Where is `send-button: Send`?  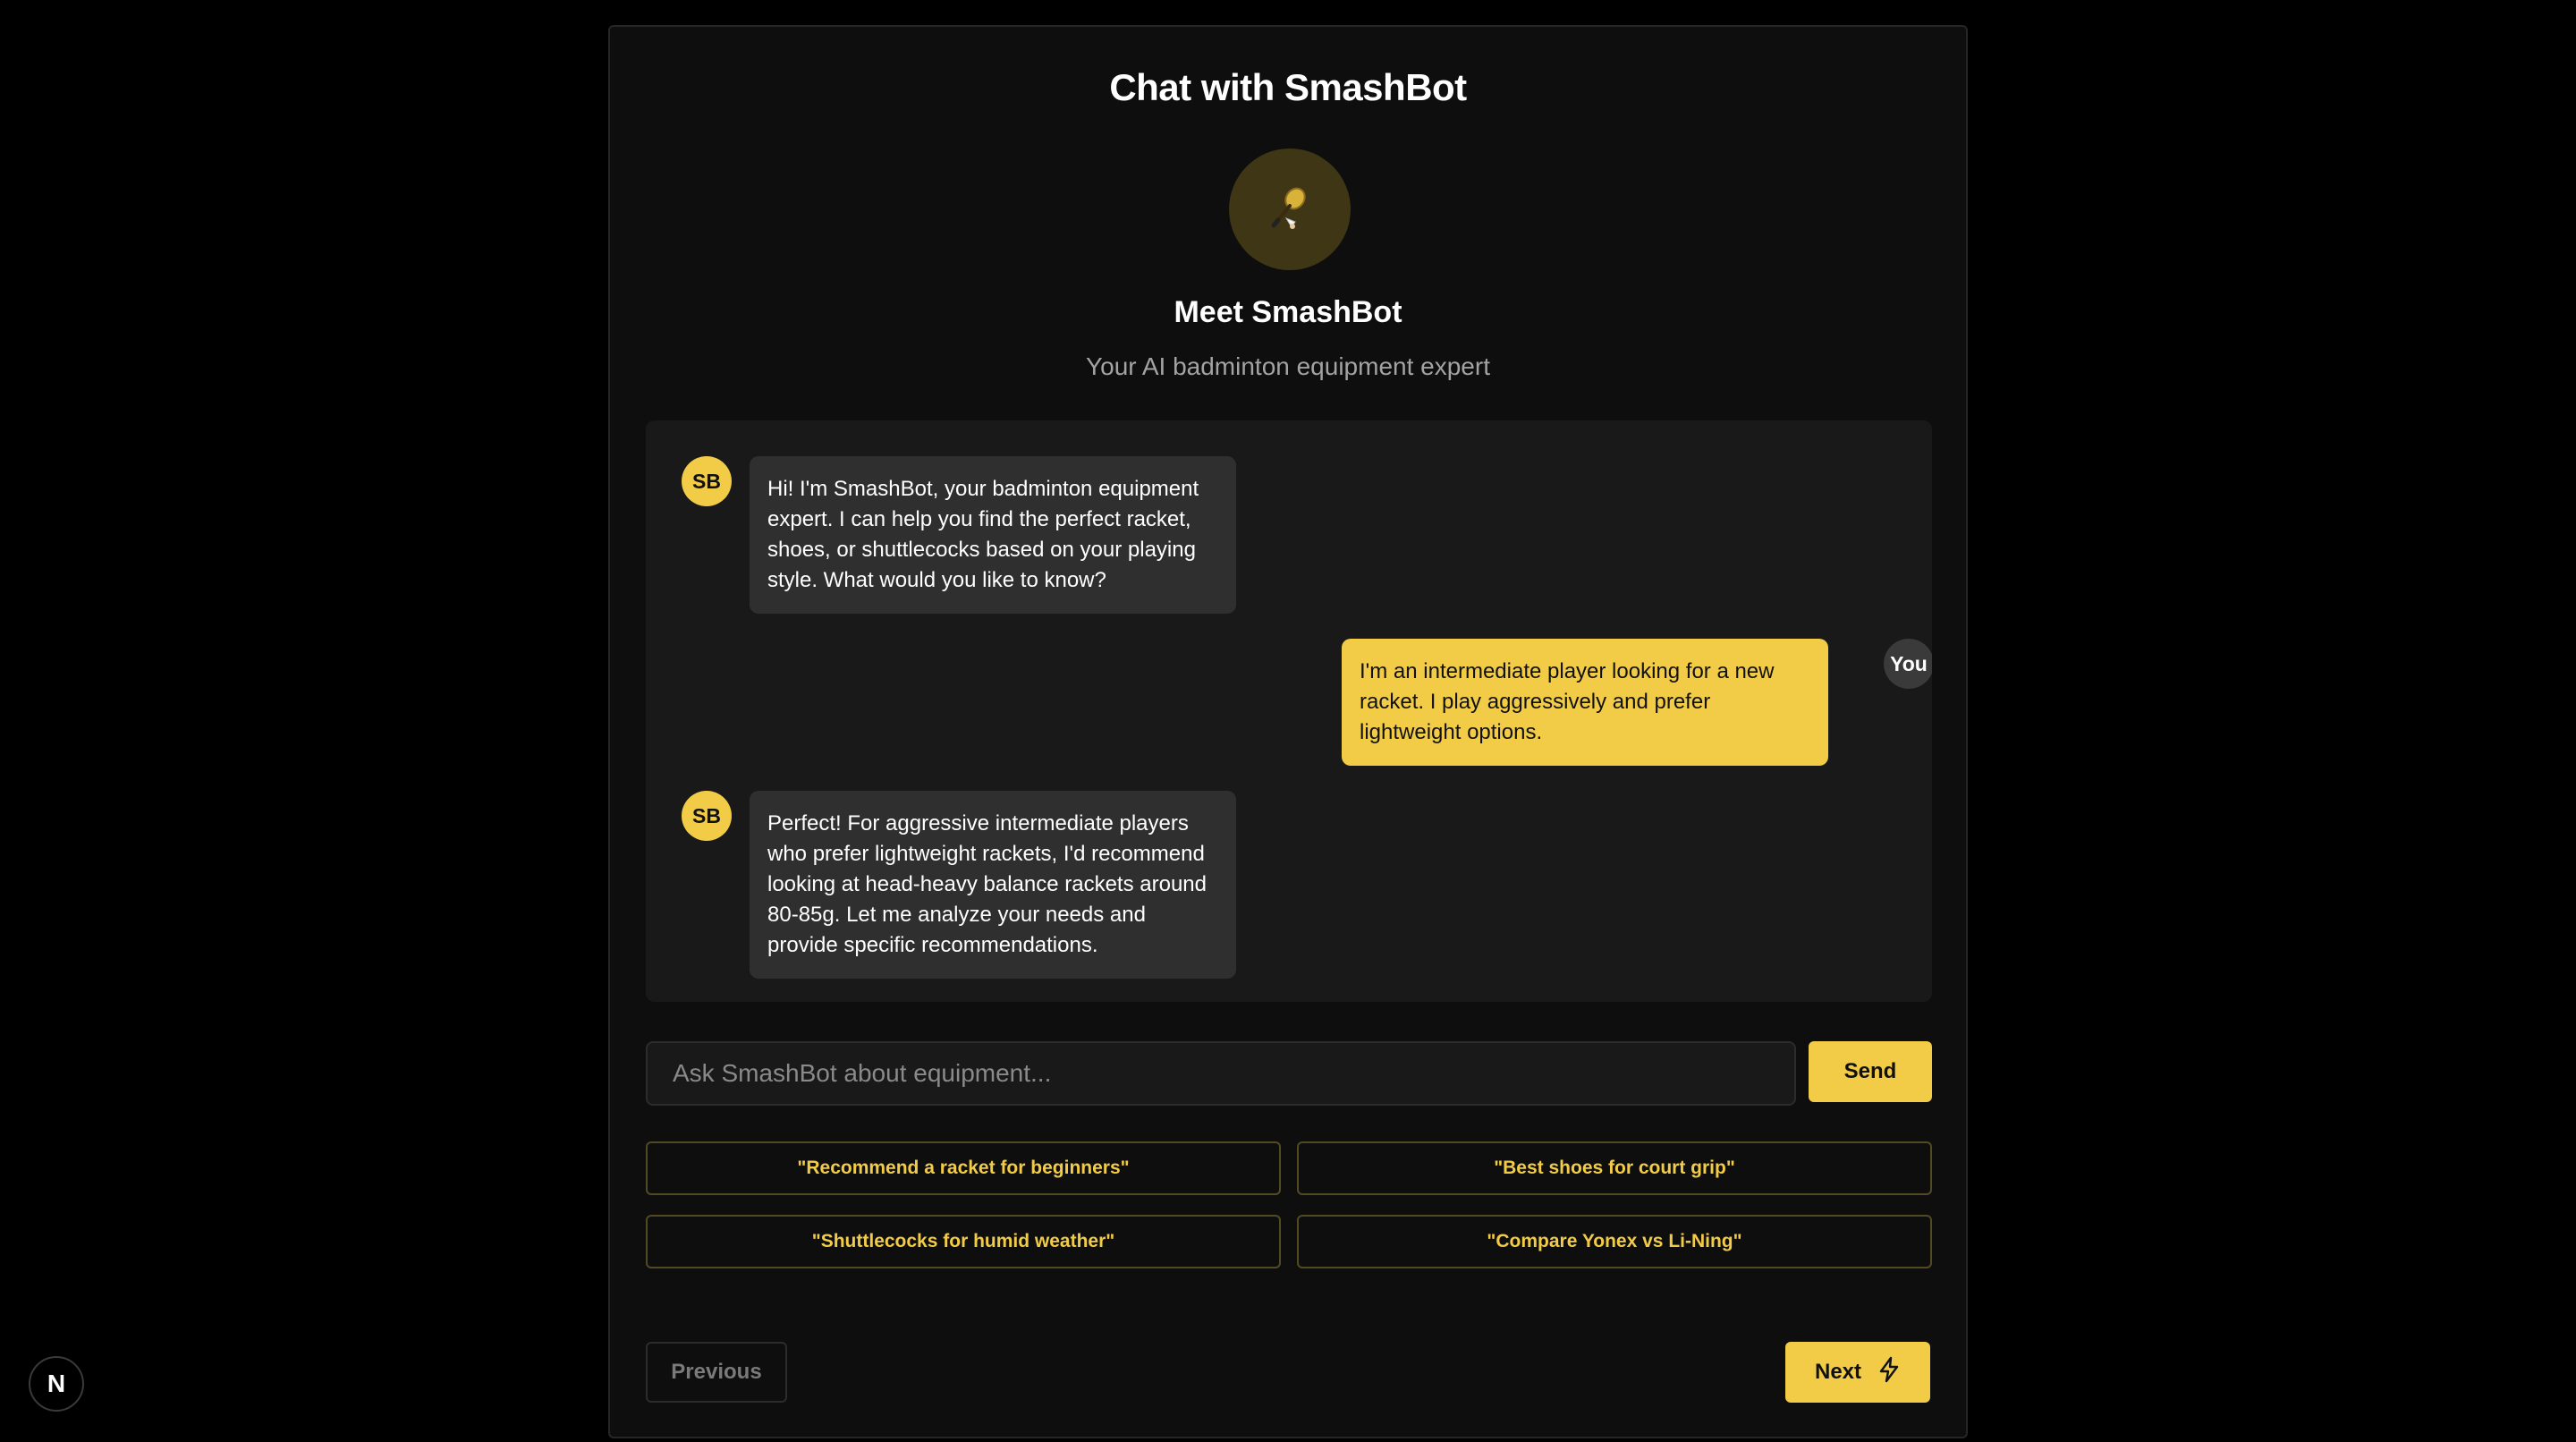
send-button: Send is located at coordinates (1870, 1071).